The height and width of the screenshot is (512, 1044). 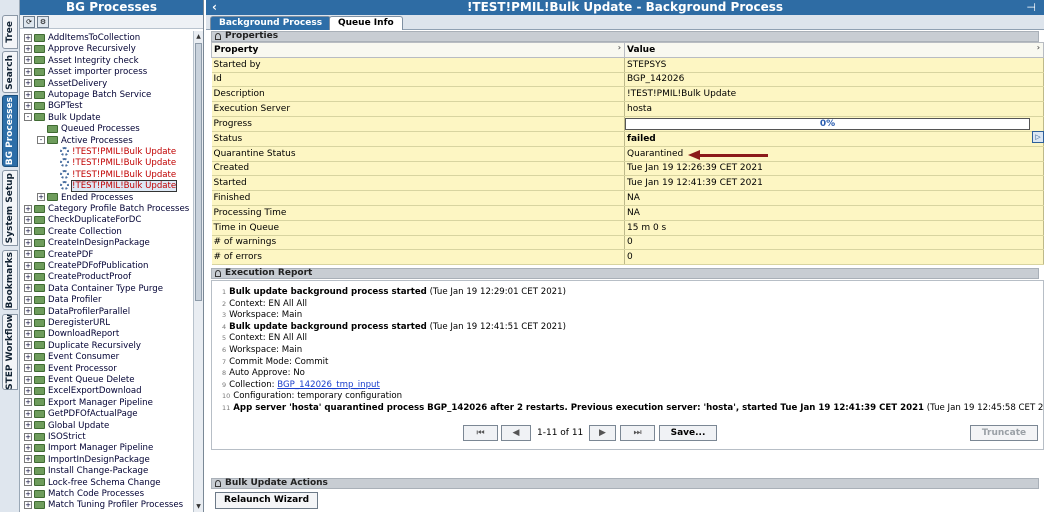 What do you see at coordinates (328, 385) in the screenshot?
I see `collection-link: BGP_142026_tmp_input` at bounding box center [328, 385].